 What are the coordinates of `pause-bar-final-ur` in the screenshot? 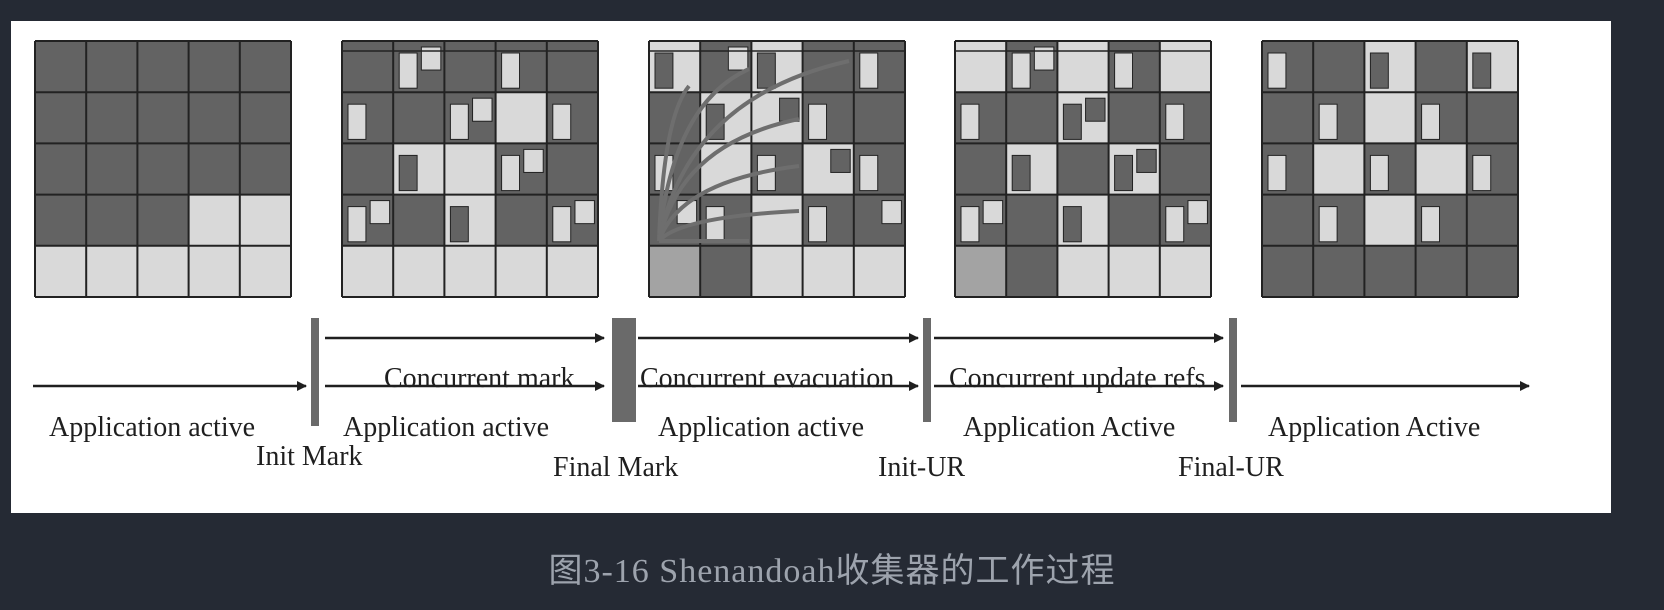 It's located at (1233, 370).